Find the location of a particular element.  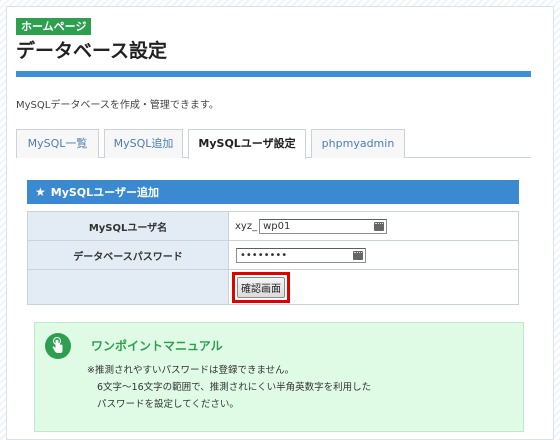

manual-line: パスワードを設定してください。 is located at coordinates (168, 404).